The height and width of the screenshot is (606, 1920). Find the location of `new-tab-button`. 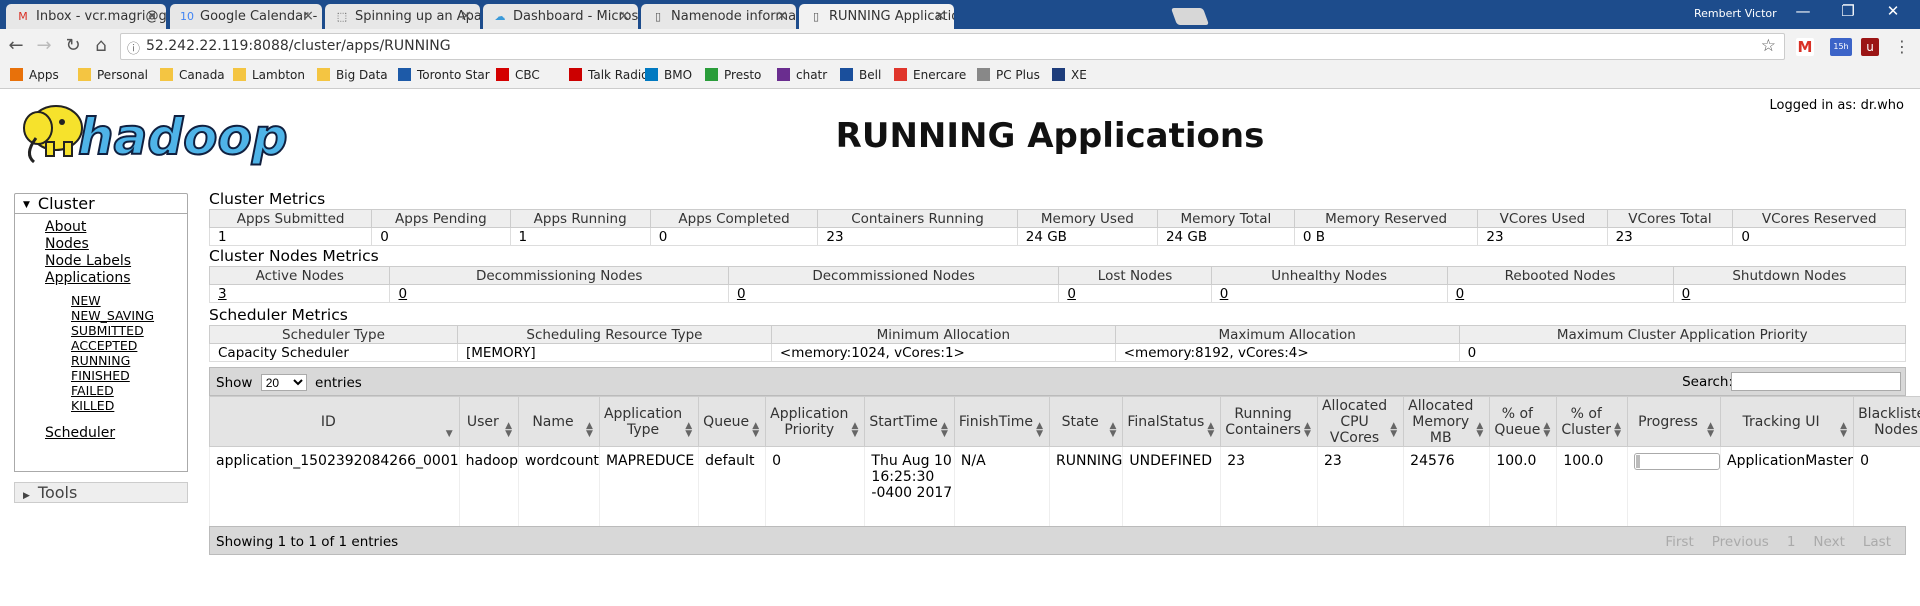

new-tab-button is located at coordinates (1190, 16).